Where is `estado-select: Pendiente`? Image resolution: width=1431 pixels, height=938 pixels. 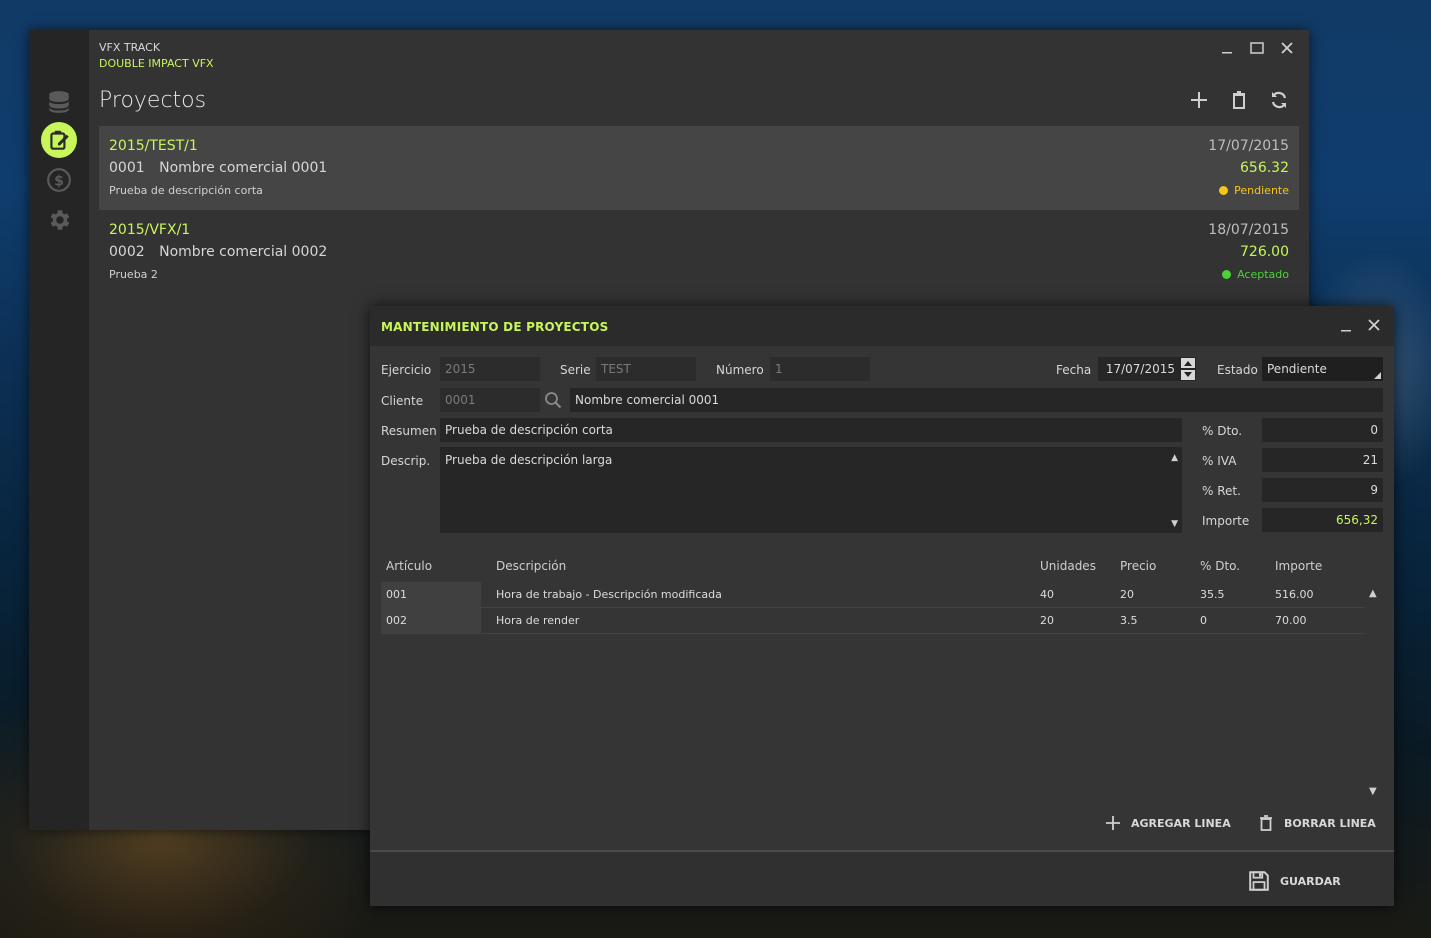 estado-select: Pendiente is located at coordinates (1322, 369).